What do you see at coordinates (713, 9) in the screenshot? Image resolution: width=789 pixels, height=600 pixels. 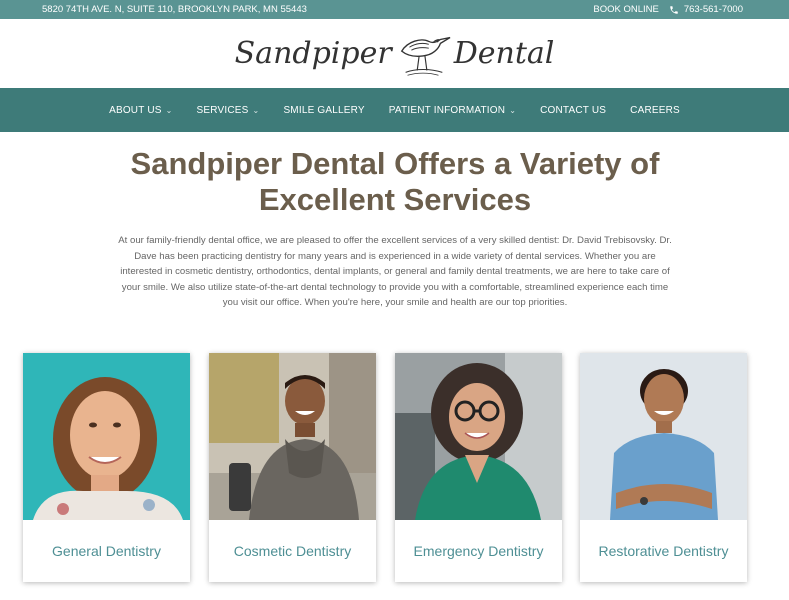 I see `phone-number: 763-561-7000` at bounding box center [713, 9].